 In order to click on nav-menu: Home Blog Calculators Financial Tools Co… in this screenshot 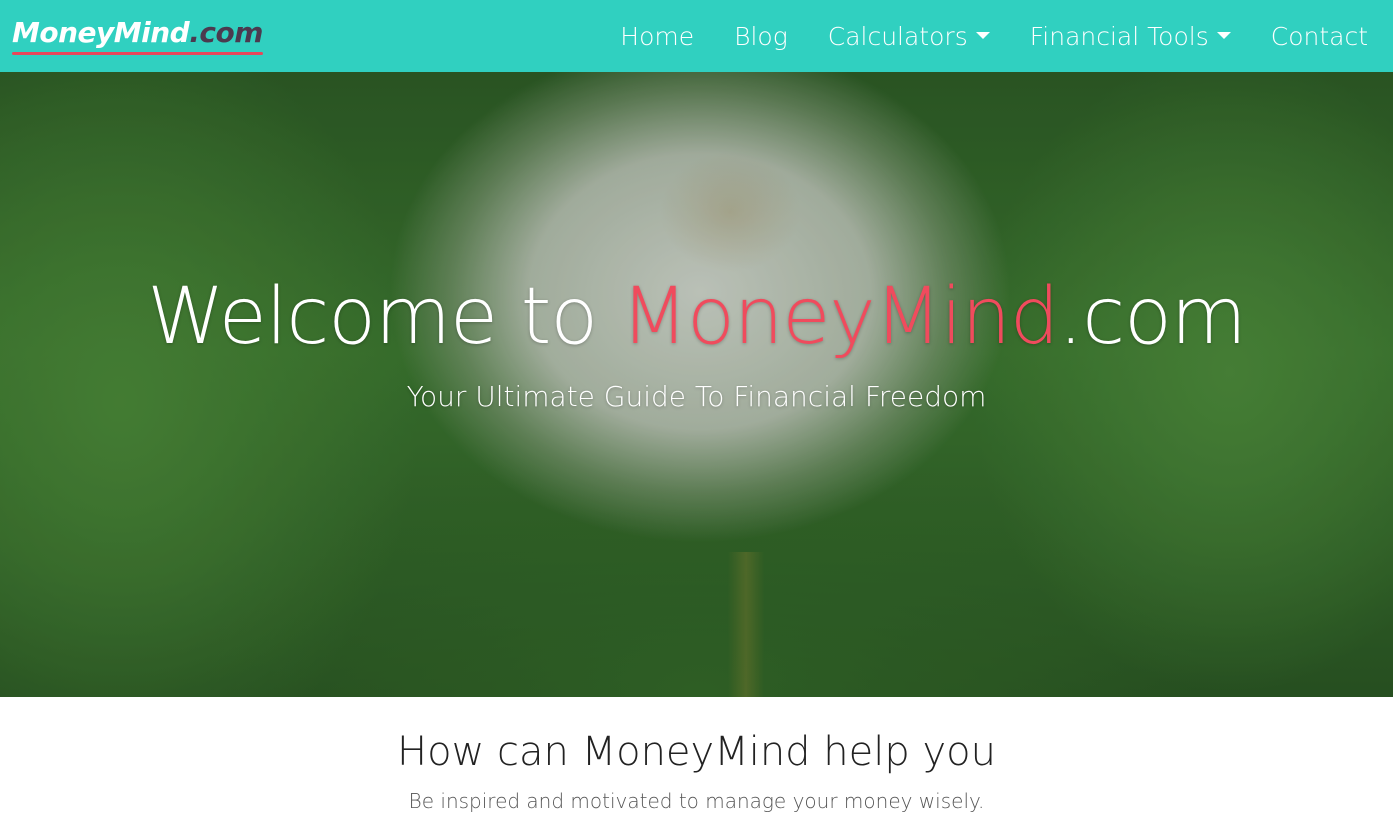, I will do `click(984, 36)`.